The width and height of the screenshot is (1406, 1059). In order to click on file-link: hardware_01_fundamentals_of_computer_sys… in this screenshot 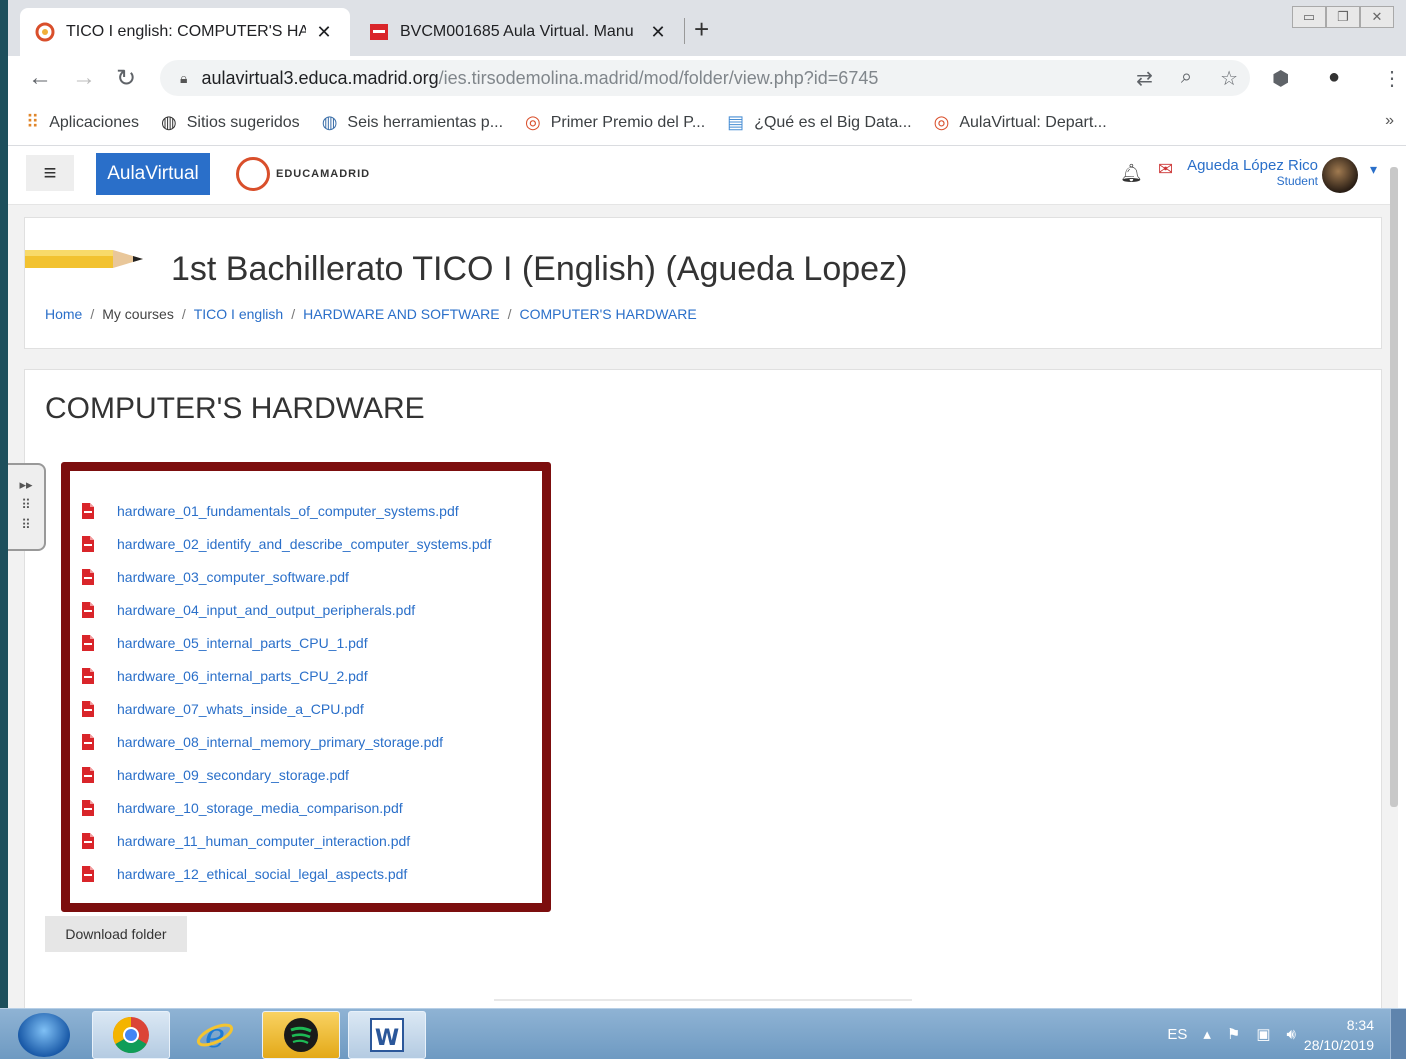, I will do `click(288, 511)`.